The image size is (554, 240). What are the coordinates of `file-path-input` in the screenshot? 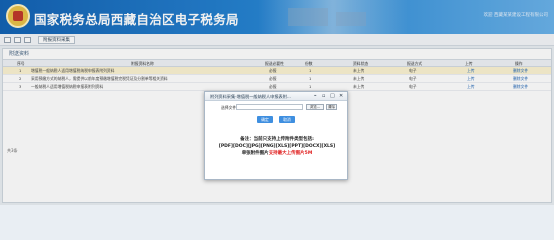 It's located at (269, 107).